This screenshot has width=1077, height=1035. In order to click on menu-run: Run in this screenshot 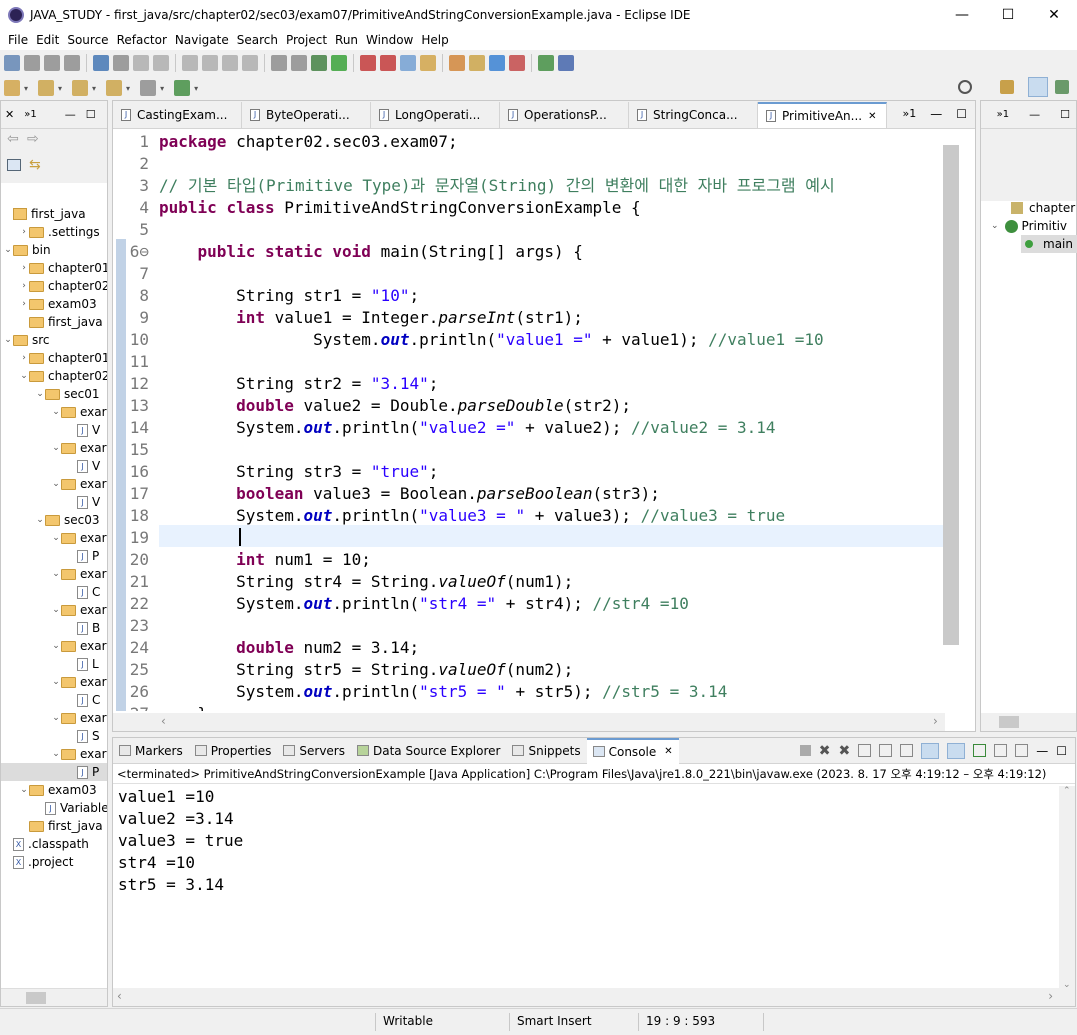, I will do `click(346, 40)`.